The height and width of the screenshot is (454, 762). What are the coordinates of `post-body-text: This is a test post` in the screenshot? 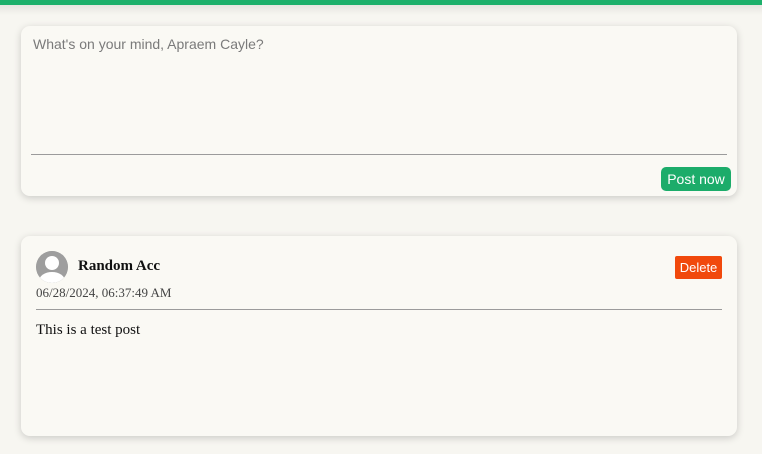 It's located at (88, 330).